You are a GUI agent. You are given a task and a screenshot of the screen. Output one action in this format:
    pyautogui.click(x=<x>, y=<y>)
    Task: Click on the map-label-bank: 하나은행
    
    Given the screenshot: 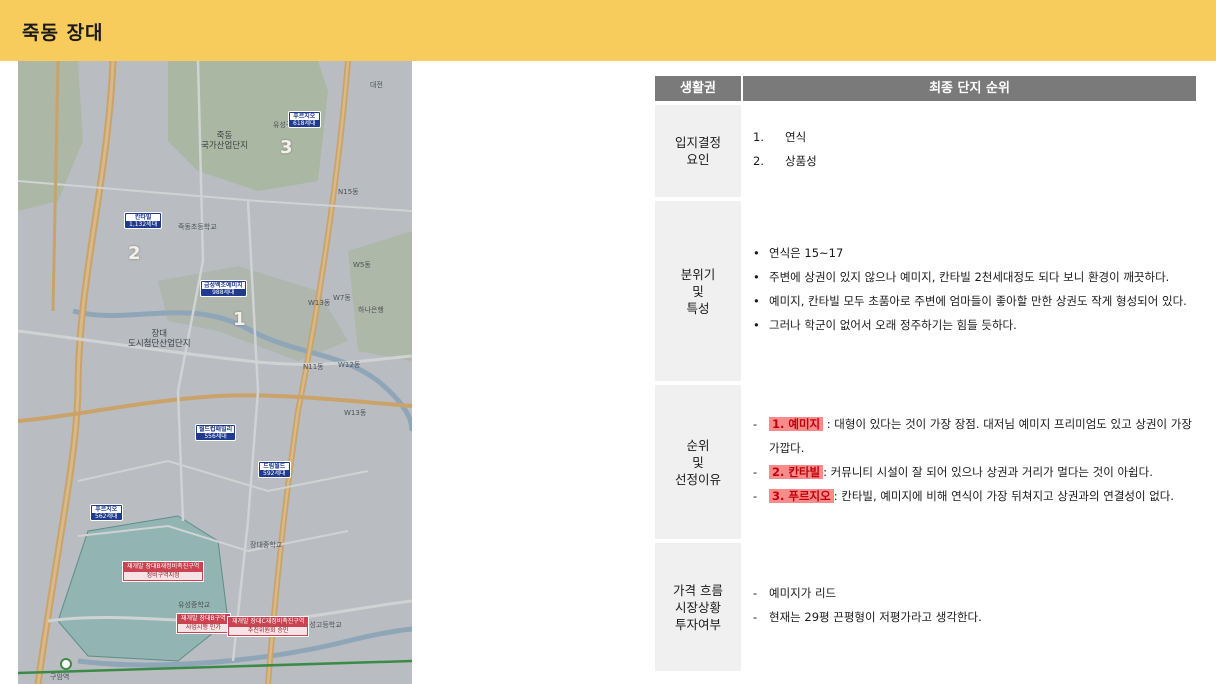 What is the action you would take?
    pyautogui.click(x=371, y=310)
    